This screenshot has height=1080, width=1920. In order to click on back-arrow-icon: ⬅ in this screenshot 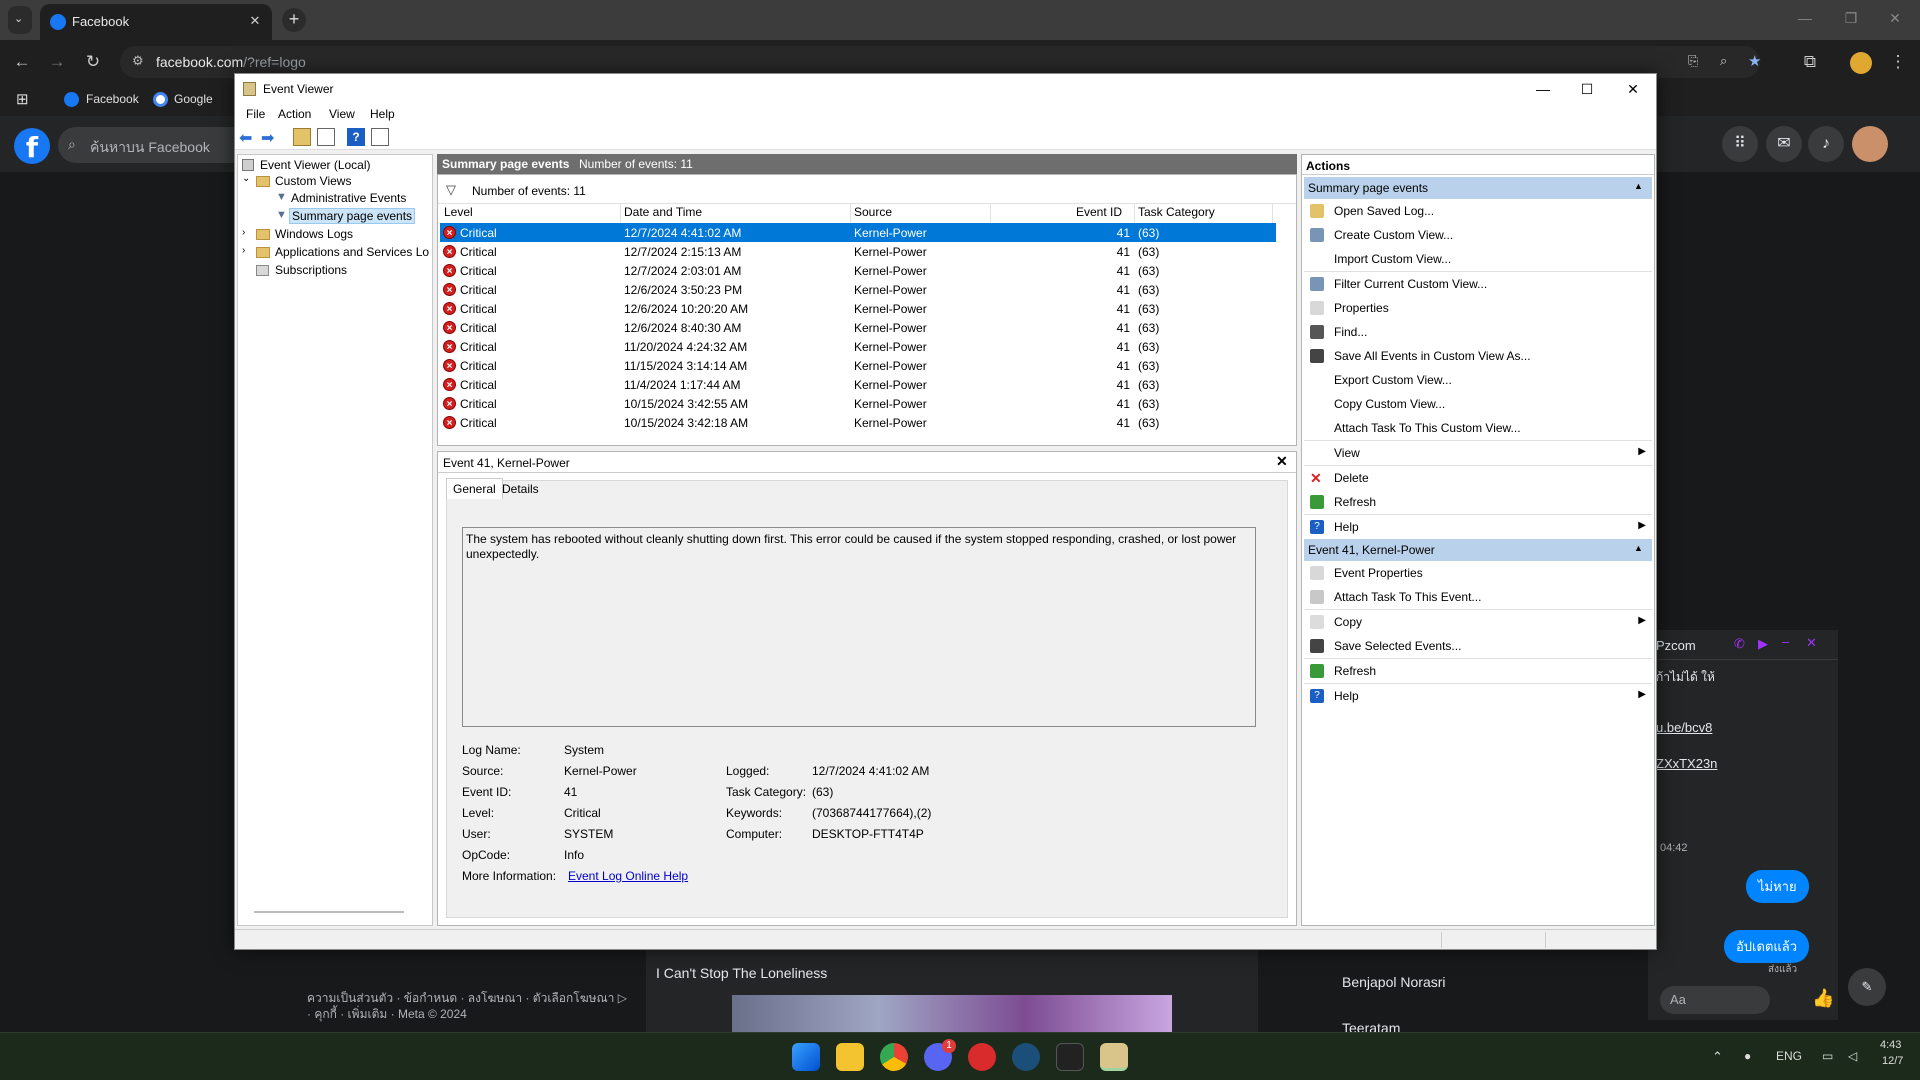, I will do `click(248, 137)`.